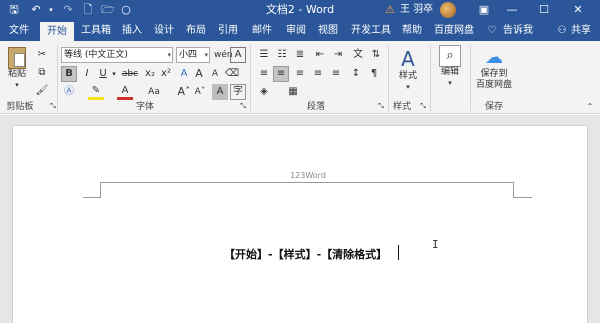 This screenshot has height=323, width=600. I want to click on tab-baidu-netdisk: 百度网盘, so click(454, 30).